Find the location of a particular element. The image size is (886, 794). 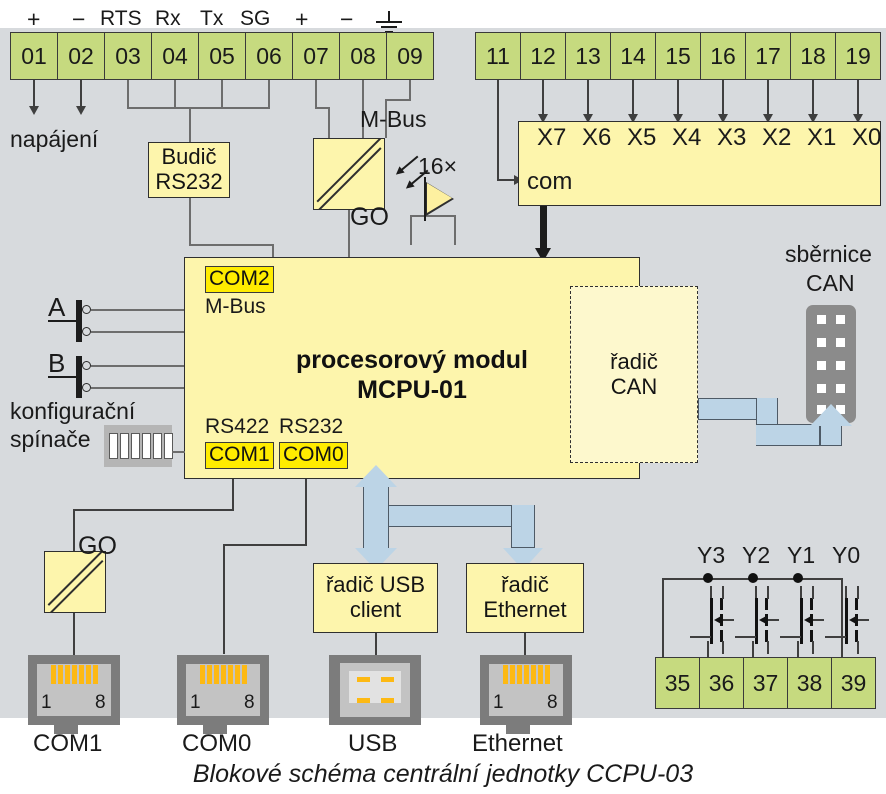

terminal-05: 05 is located at coordinates (222, 56).